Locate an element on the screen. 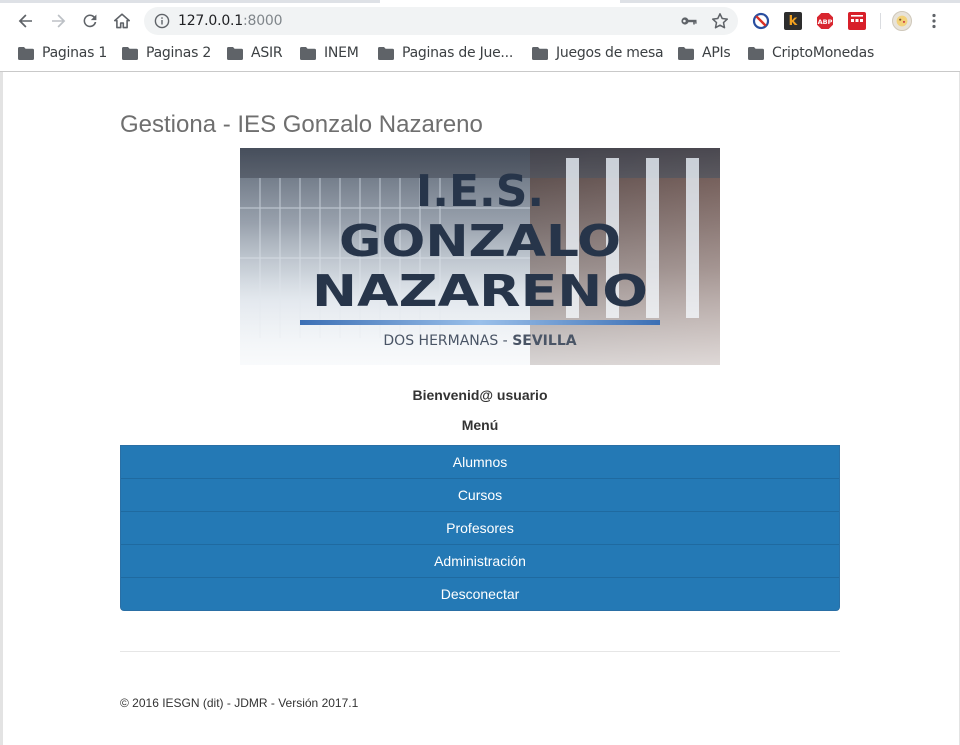  bookmark-label: Paginas 1 is located at coordinates (75, 53).